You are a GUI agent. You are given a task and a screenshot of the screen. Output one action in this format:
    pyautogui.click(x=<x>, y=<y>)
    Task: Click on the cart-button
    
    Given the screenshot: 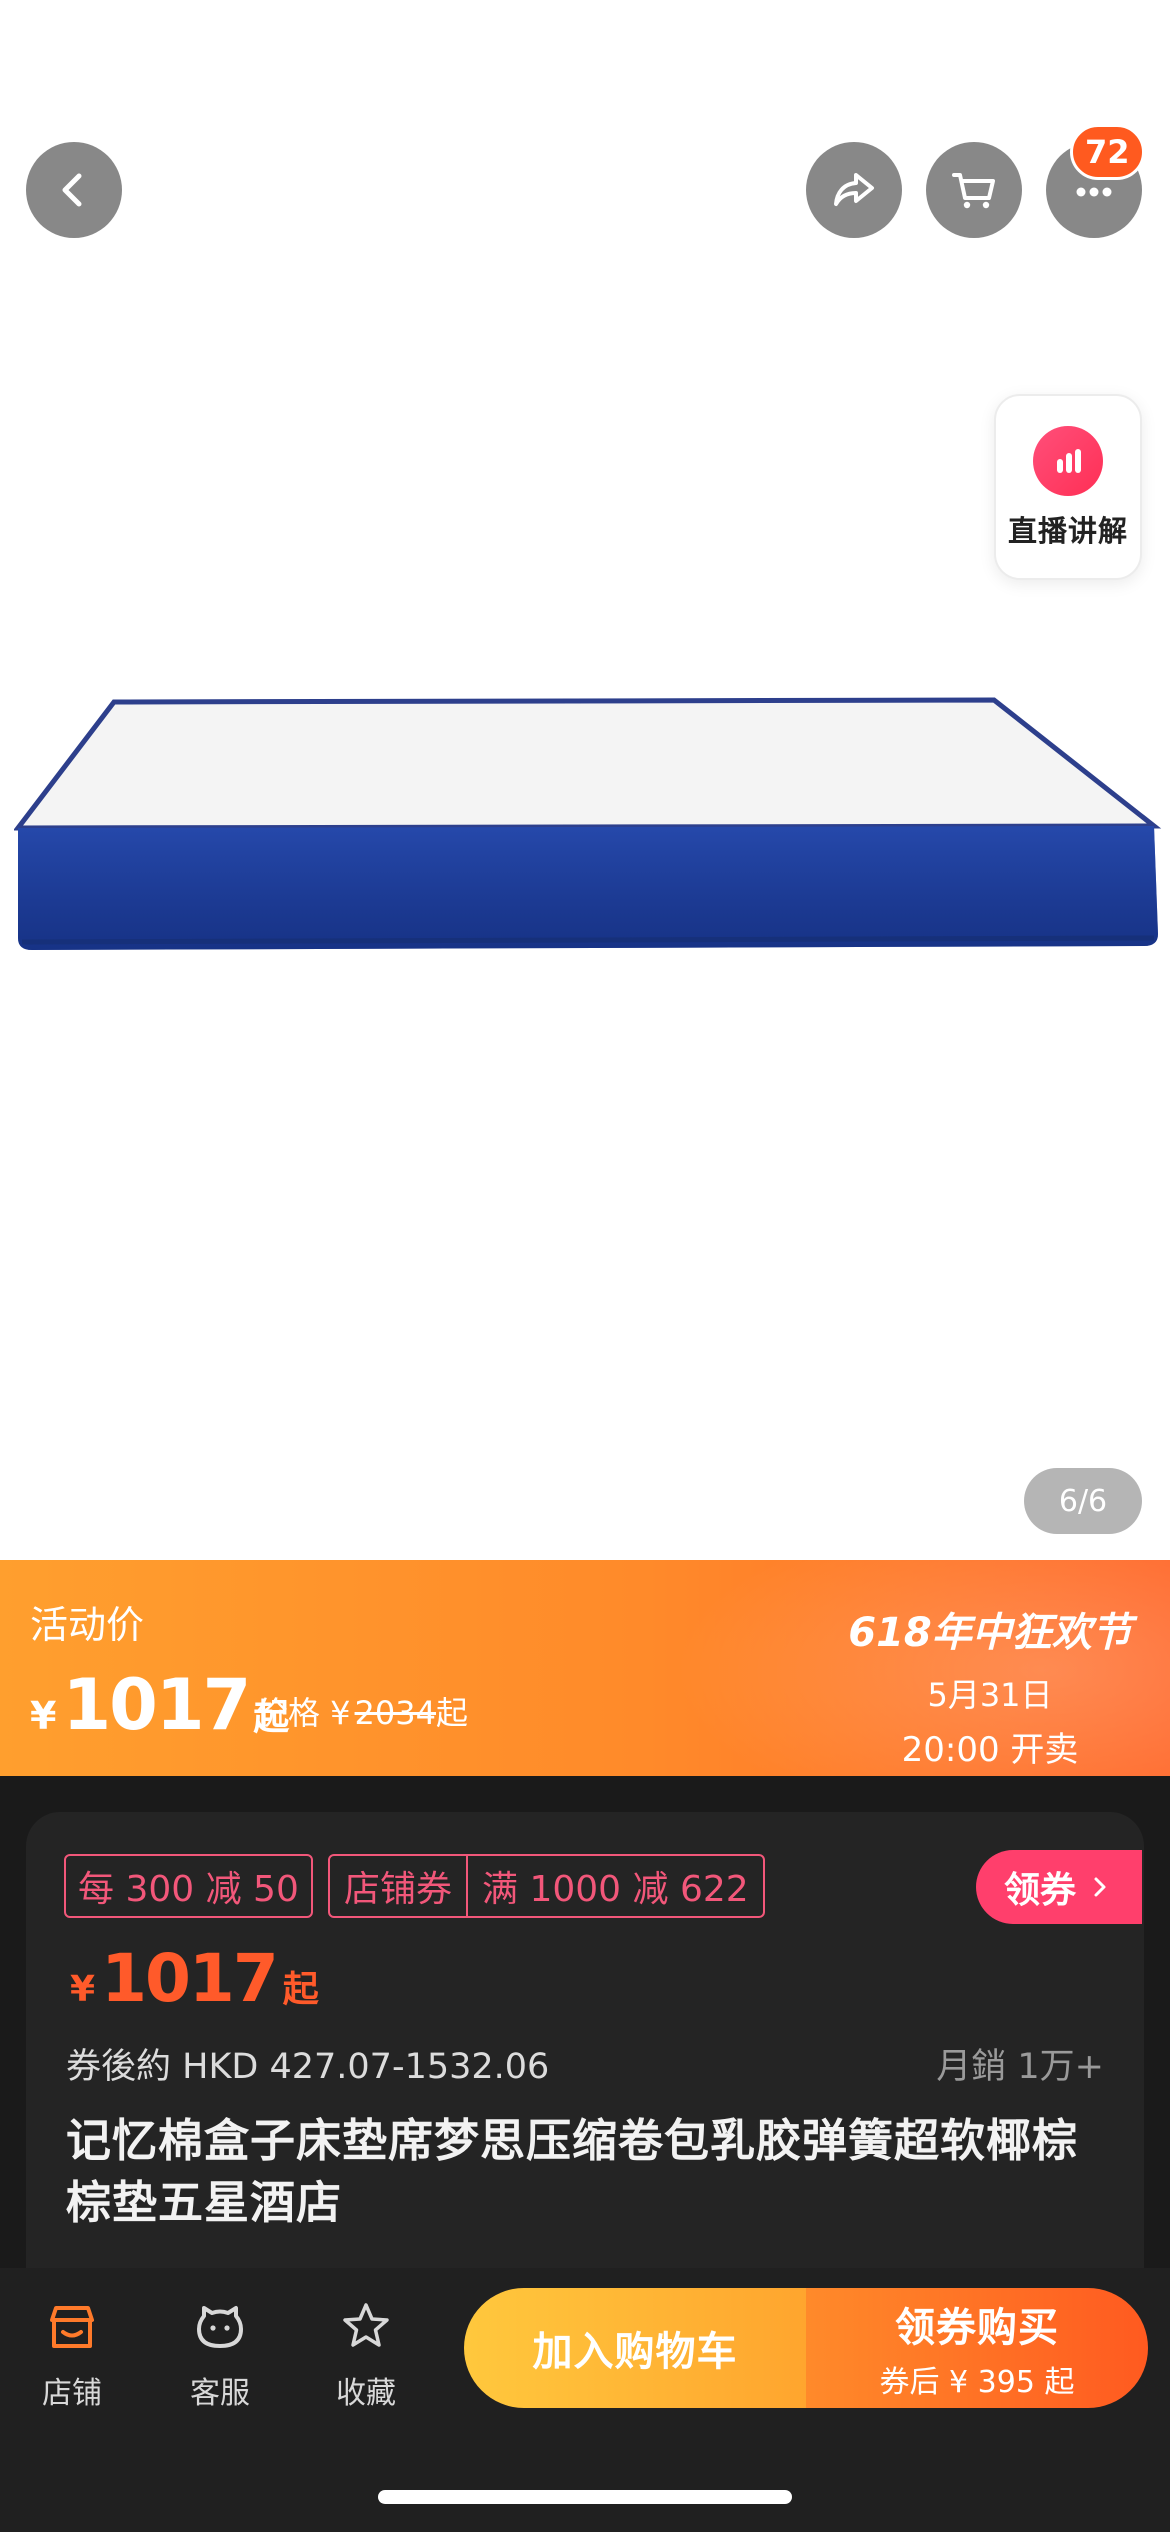 What is the action you would take?
    pyautogui.click(x=974, y=190)
    